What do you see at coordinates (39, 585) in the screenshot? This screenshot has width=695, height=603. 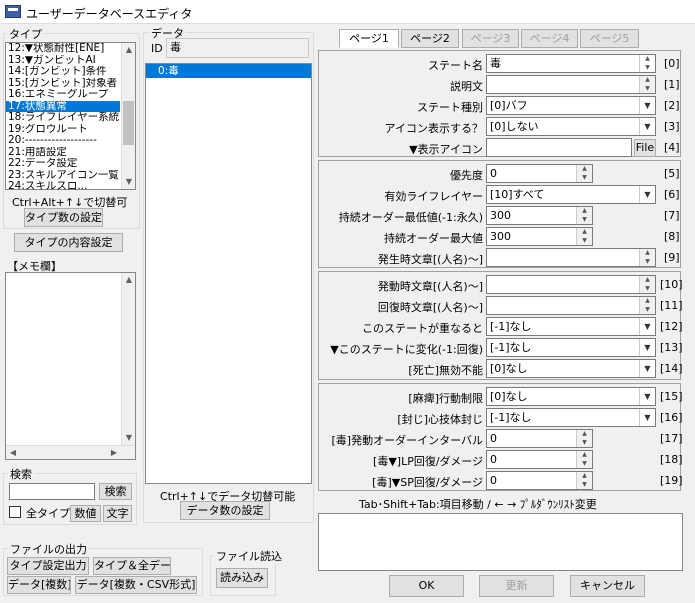 I see `export-data-multi-button: データ[複数]` at bounding box center [39, 585].